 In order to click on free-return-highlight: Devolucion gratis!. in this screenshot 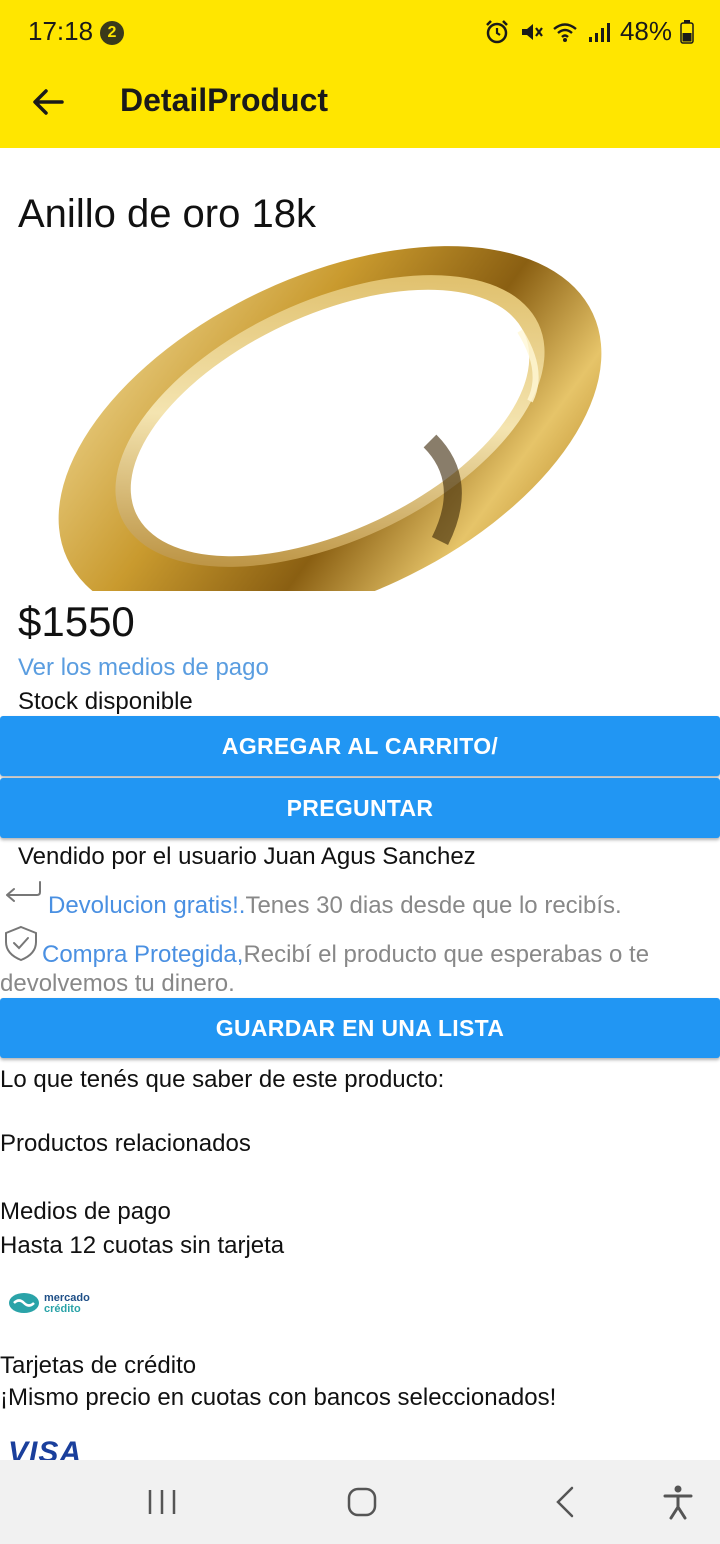, I will do `click(147, 905)`.